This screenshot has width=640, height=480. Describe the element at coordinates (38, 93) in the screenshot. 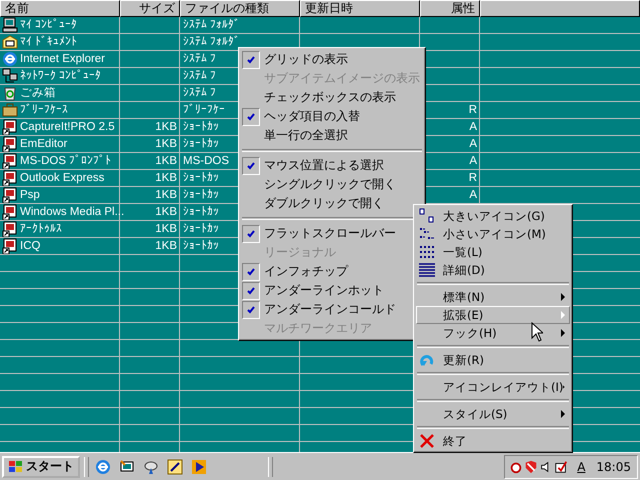

I see `file-name: ごみ箱` at that location.